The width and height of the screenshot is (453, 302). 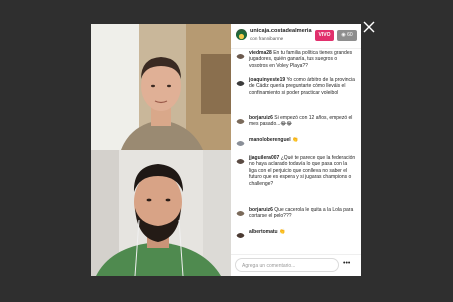 I want to click on comment-footer: Agrega un comentario... •••, so click(x=296, y=265).